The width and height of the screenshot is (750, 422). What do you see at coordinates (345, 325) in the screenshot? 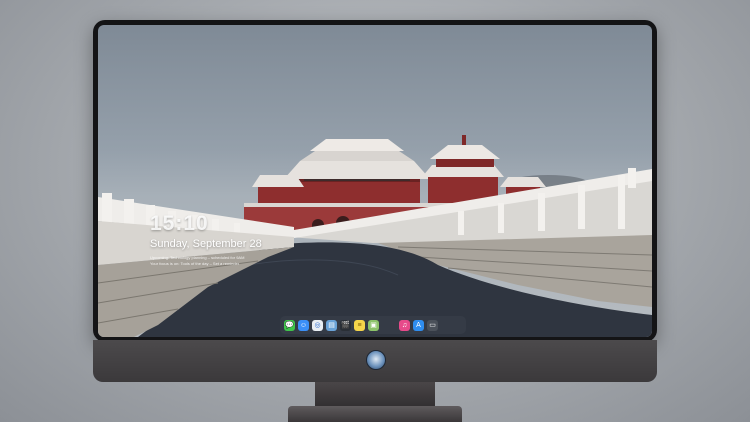
I see `clapper-icon: 🎬` at bounding box center [345, 325].